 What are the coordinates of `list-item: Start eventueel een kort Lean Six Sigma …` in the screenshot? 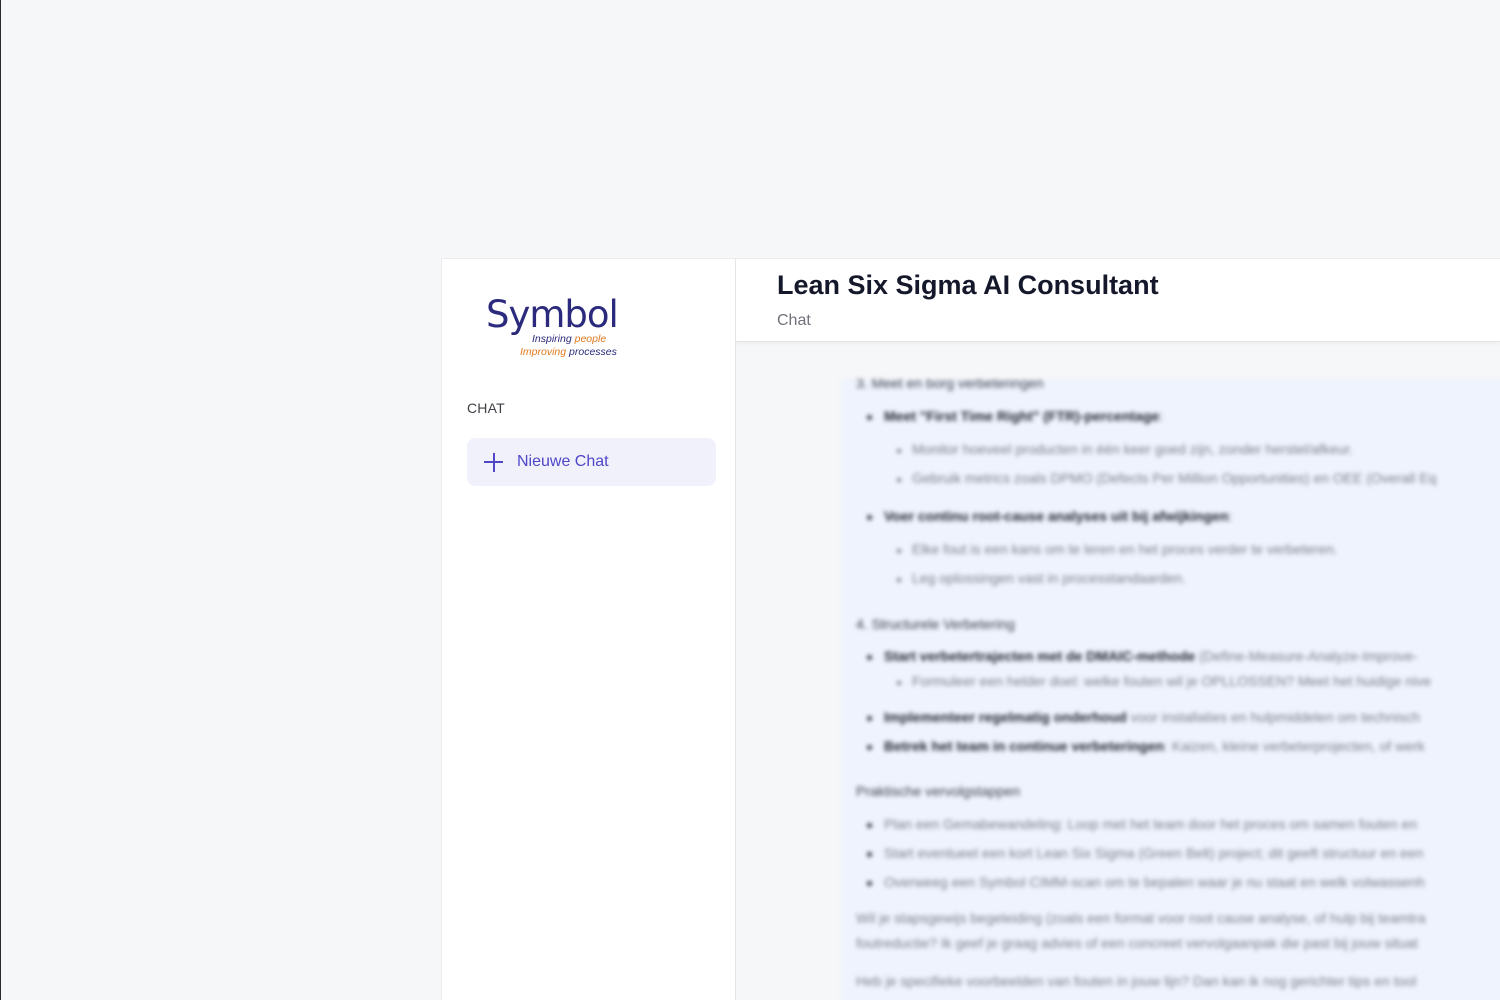 It's located at (1154, 853).